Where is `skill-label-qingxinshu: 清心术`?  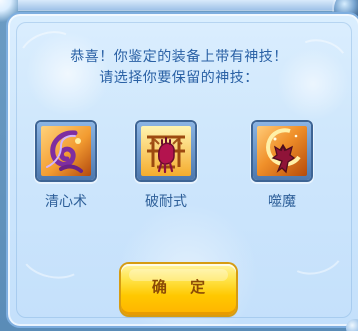
skill-label-qingxinshu: 清心术 is located at coordinates (66, 202).